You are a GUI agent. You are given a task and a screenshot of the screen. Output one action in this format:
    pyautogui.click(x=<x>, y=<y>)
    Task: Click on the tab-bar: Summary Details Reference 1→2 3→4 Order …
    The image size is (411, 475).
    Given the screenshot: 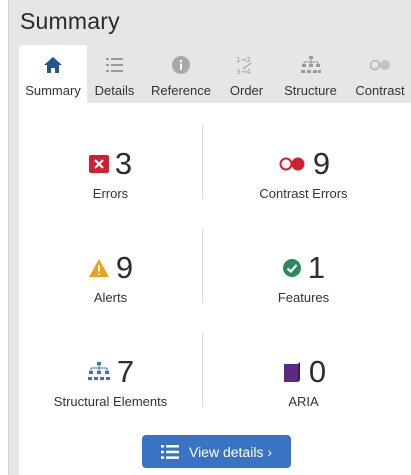 What is the action you would take?
    pyautogui.click(x=215, y=74)
    